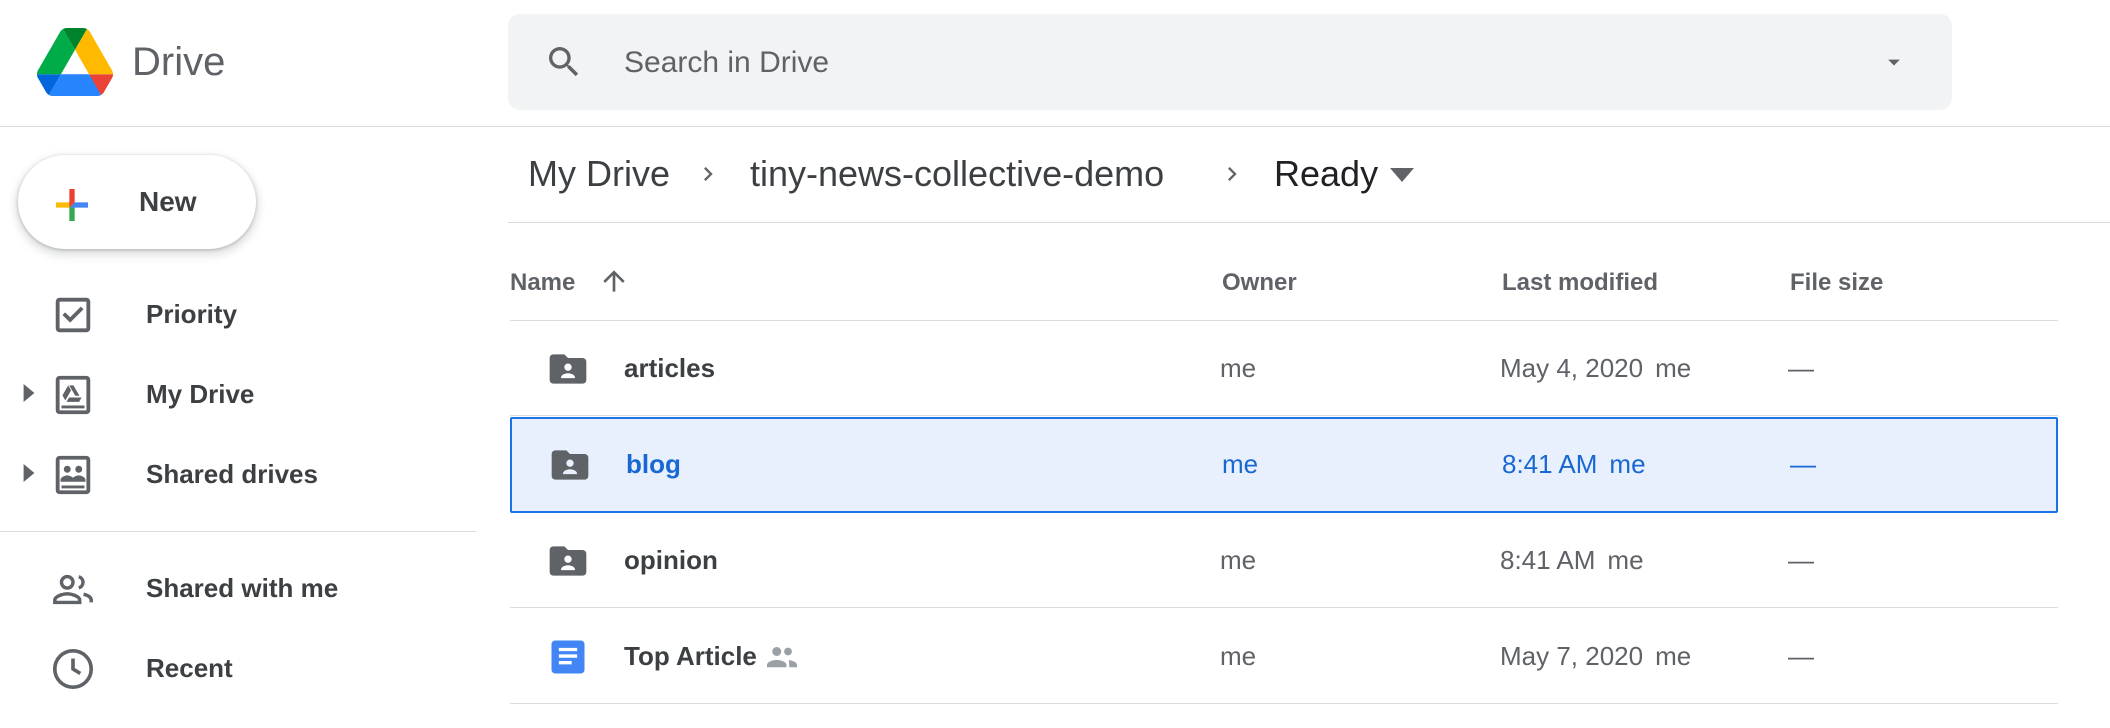  What do you see at coordinates (1572, 656) in the screenshot?
I see `modified-date: May 7, 2020` at bounding box center [1572, 656].